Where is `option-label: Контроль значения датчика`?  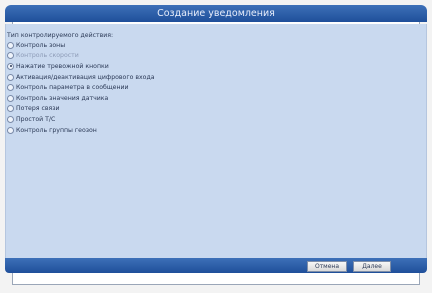 option-label: Контроль значения датчика is located at coordinates (62, 98).